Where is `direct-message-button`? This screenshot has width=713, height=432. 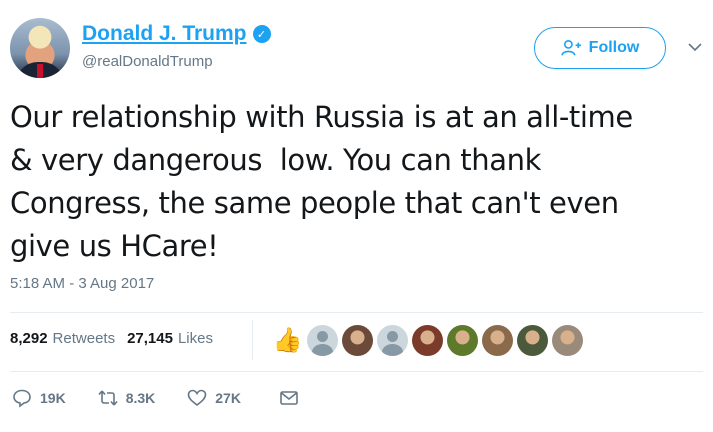 direct-message-button is located at coordinates (289, 398).